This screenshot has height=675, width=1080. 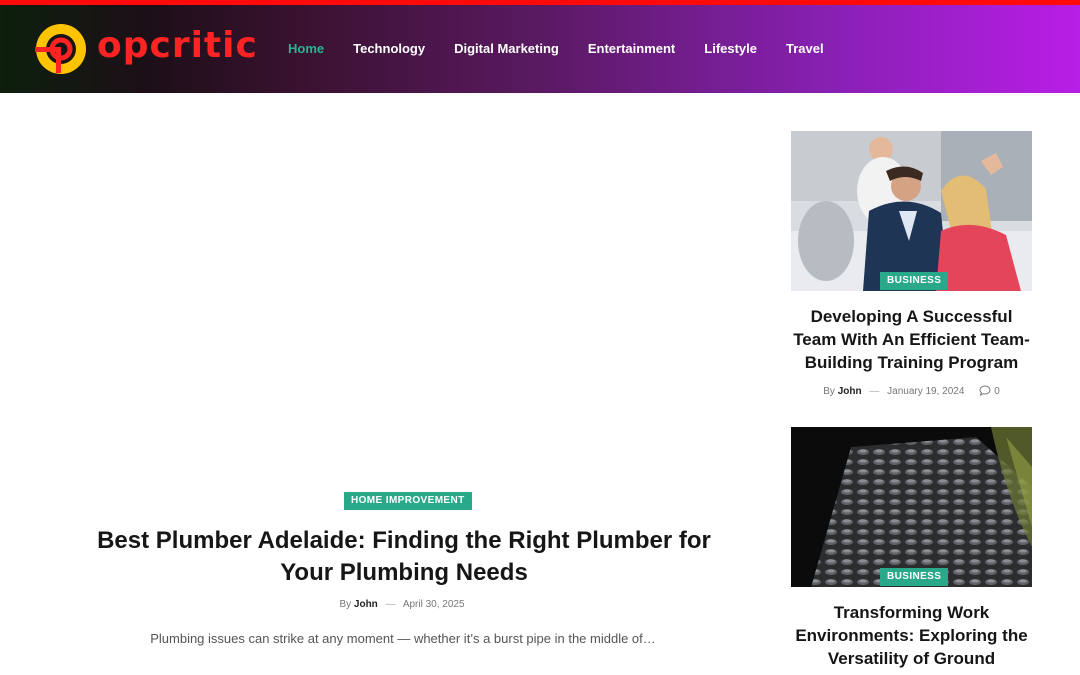 What do you see at coordinates (911, 507) in the screenshot?
I see `ground-mat-photo` at bounding box center [911, 507].